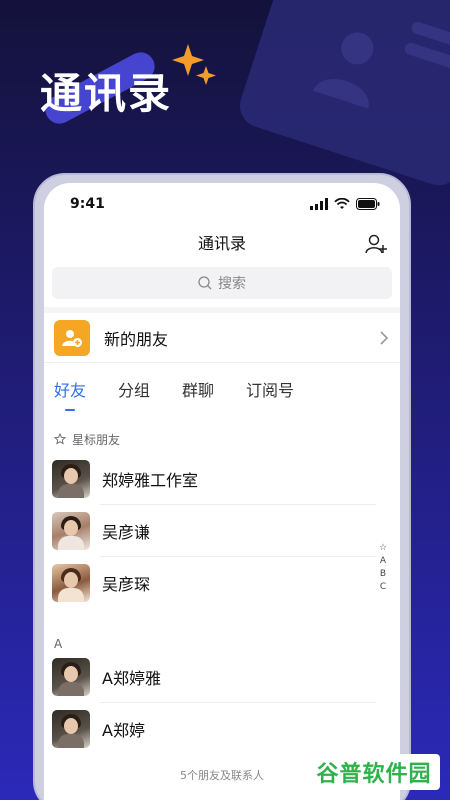 This screenshot has width=450, height=800. I want to click on contact-row: 郑婷雅工作室, so click(222, 479).